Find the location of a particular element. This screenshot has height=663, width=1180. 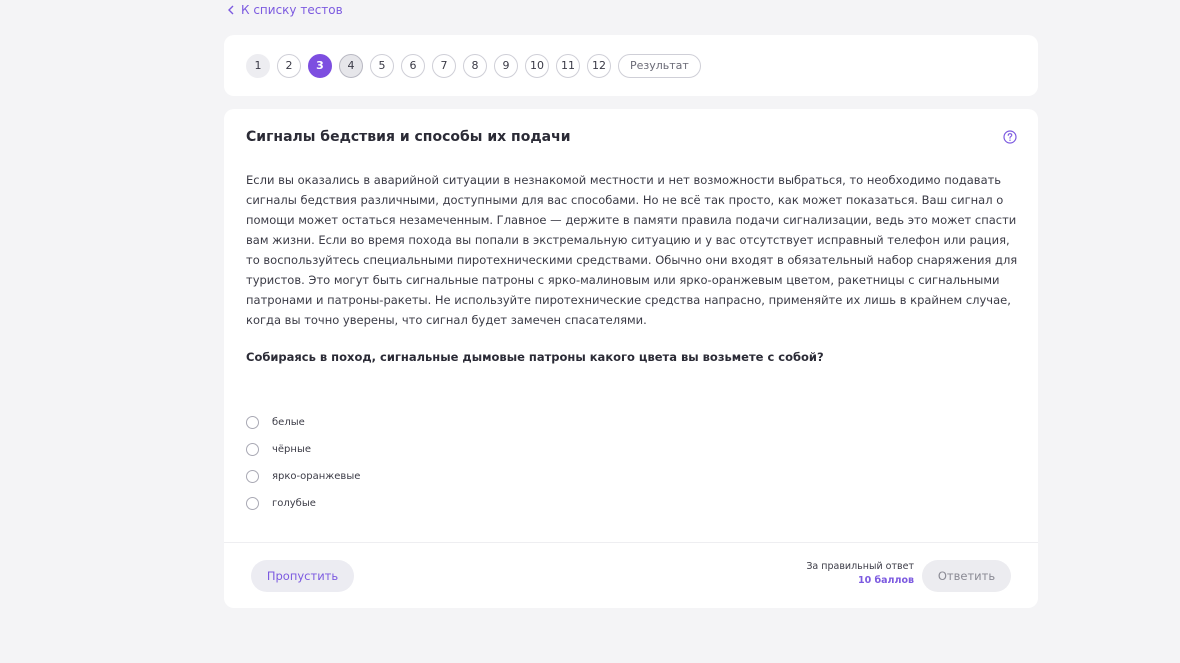

answer-option: голубые is located at coordinates (303, 503).